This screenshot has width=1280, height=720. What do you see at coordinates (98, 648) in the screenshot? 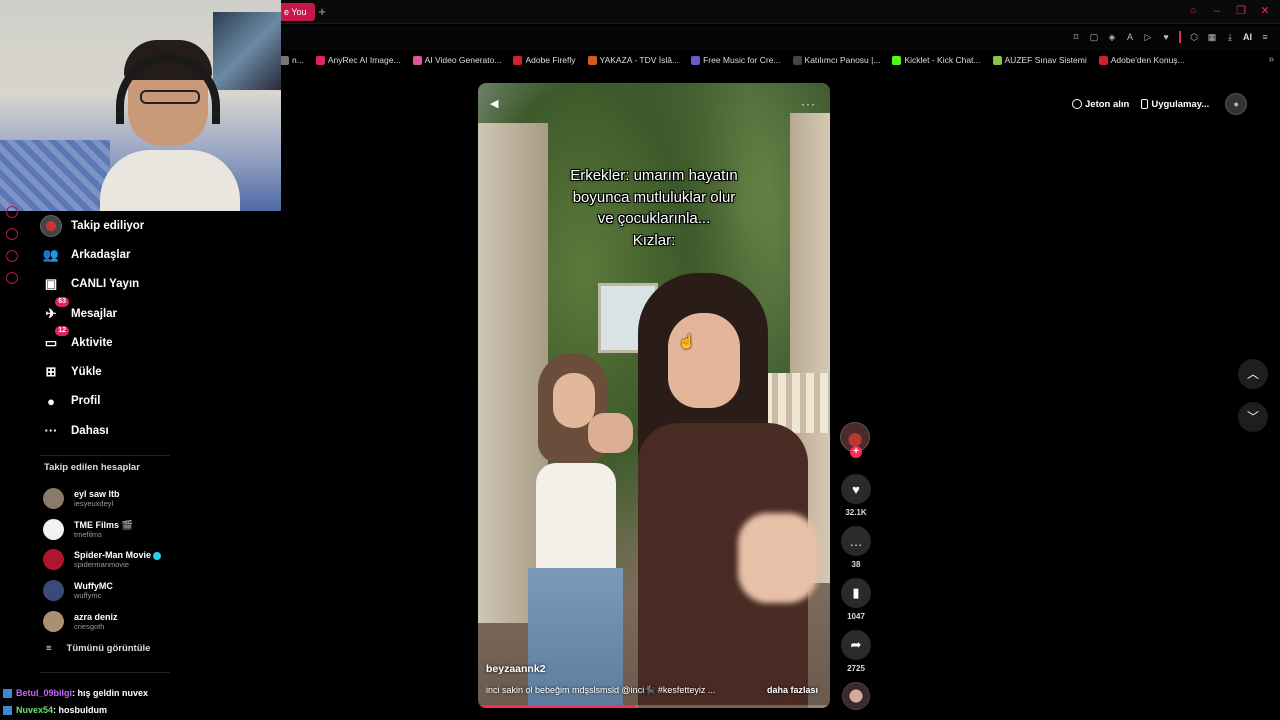
I see `see-all-button: ≡ Tümünü görüntüle` at bounding box center [98, 648].